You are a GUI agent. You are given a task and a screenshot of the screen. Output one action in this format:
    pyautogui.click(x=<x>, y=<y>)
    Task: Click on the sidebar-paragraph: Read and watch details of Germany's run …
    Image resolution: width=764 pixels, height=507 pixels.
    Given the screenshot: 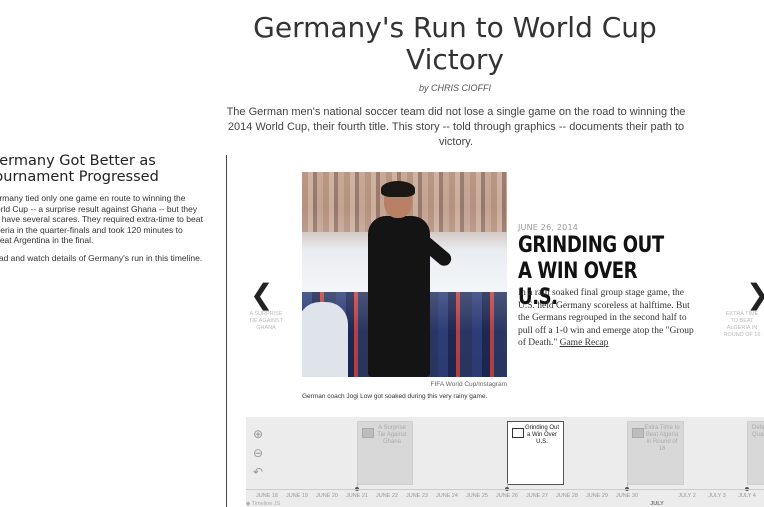 What is the action you would take?
    pyautogui.click(x=101, y=257)
    